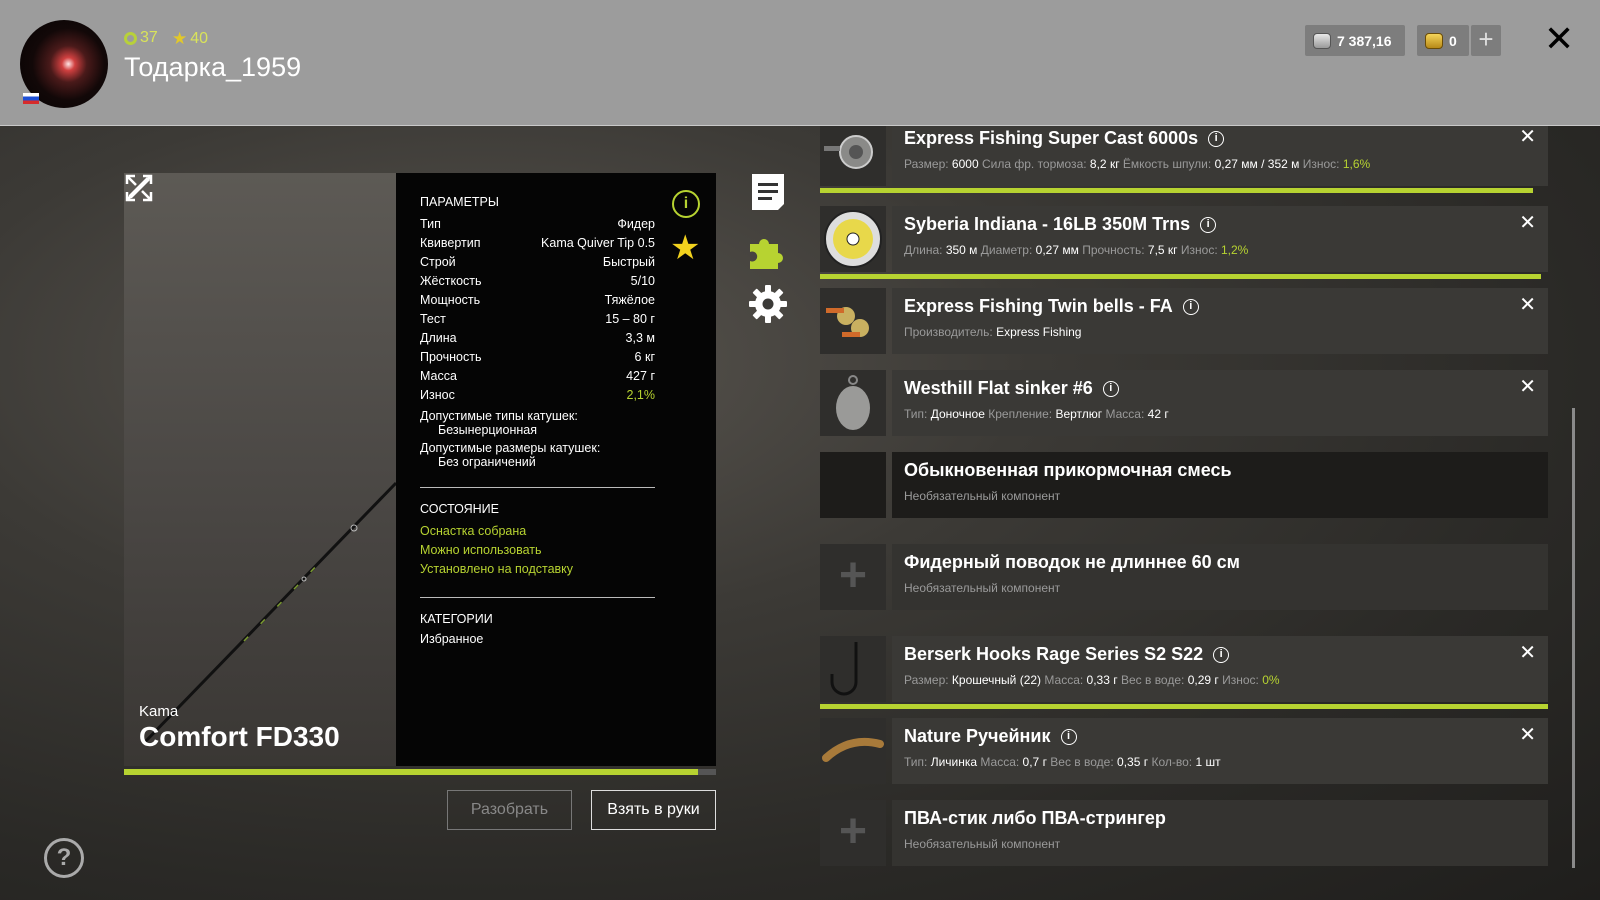  What do you see at coordinates (537, 281) in the screenshot?
I see `parameter-row: Жёсткость 5/10` at bounding box center [537, 281].